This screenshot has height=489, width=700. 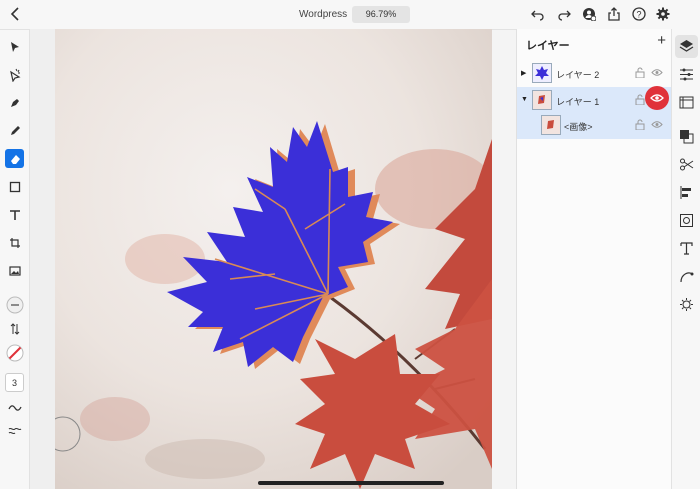 I want to click on layer-row-2: ▶ レイヤー 2, so click(x=594, y=73).